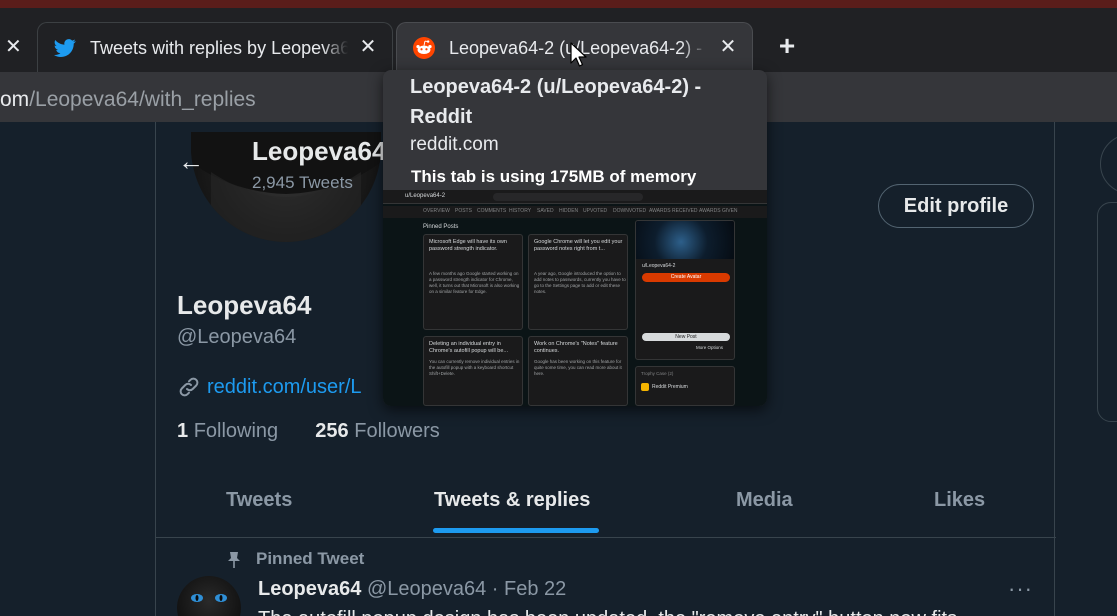 Image resolution: width=1117 pixels, height=616 pixels. I want to click on url-host: om, so click(15, 99).